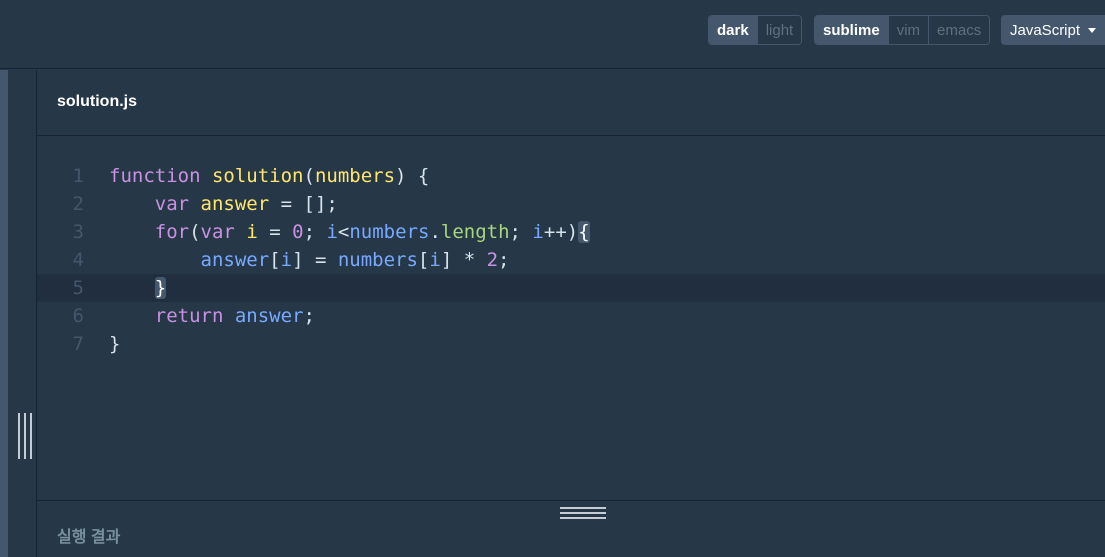  What do you see at coordinates (155, 176) in the screenshot?
I see `code-token: function` at bounding box center [155, 176].